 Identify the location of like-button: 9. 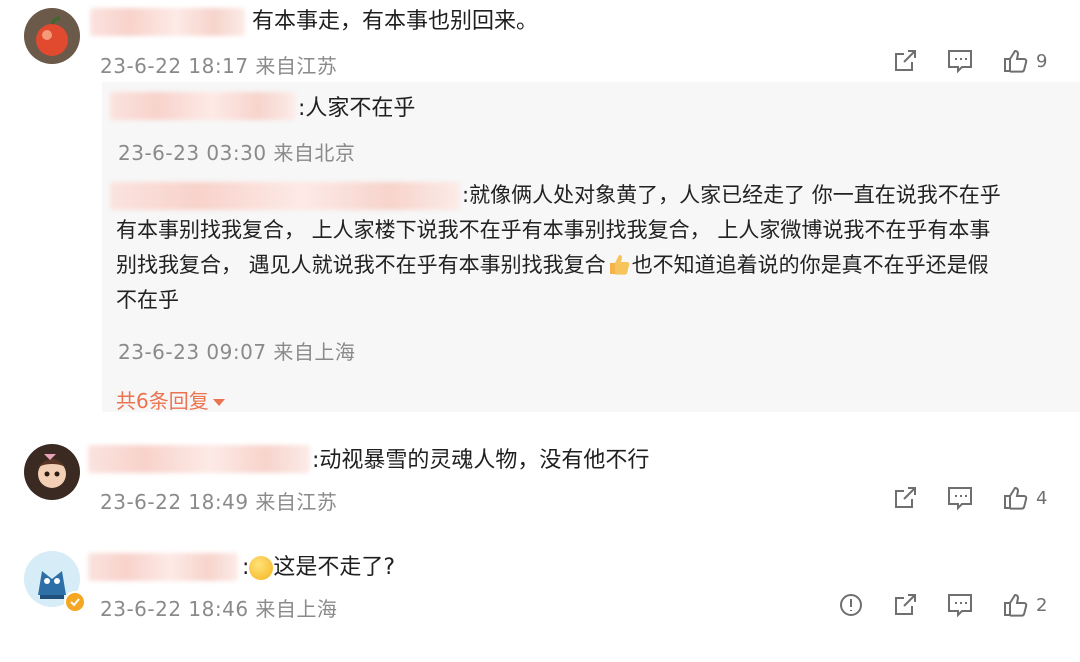
(1024, 61).